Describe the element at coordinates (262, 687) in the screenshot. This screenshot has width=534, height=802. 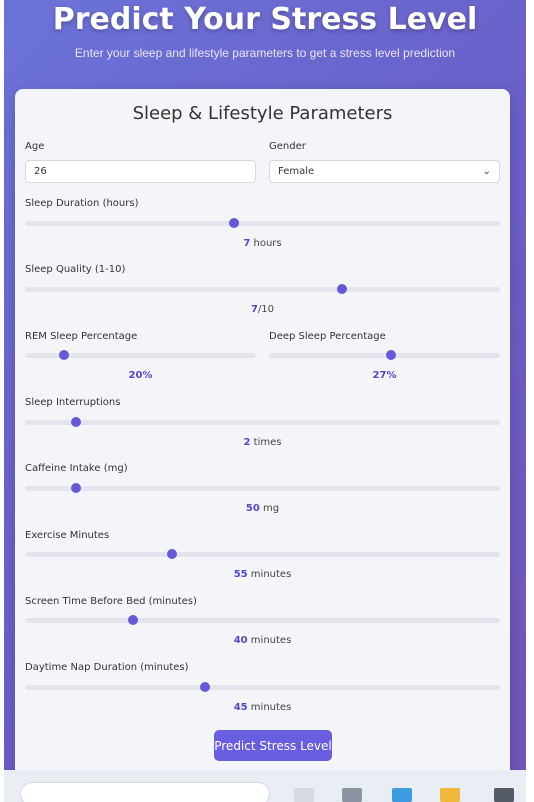
I see `nap-slider` at that location.